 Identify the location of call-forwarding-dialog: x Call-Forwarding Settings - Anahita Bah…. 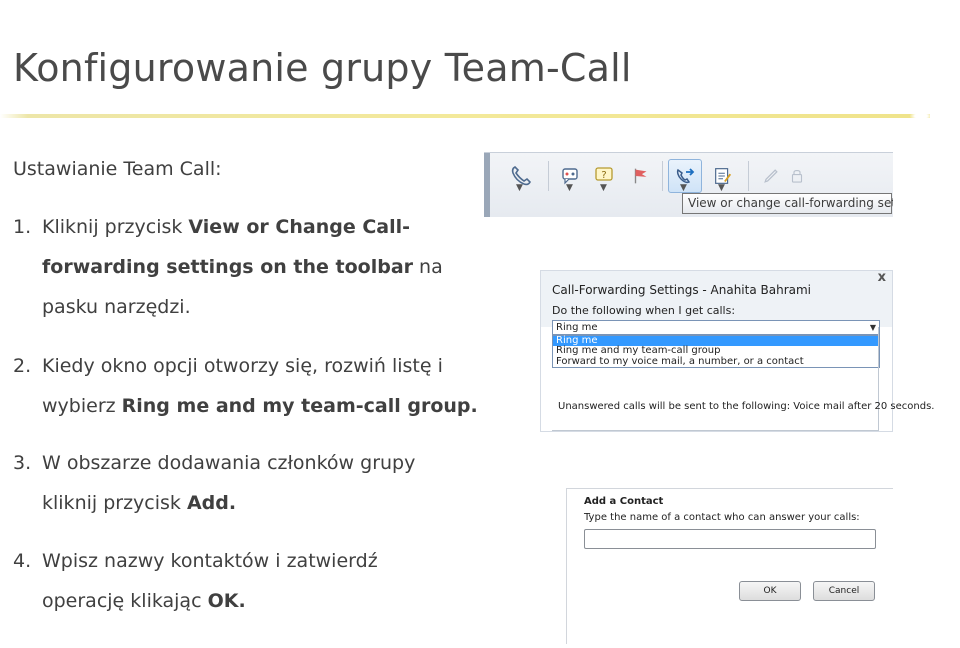
(737, 351).